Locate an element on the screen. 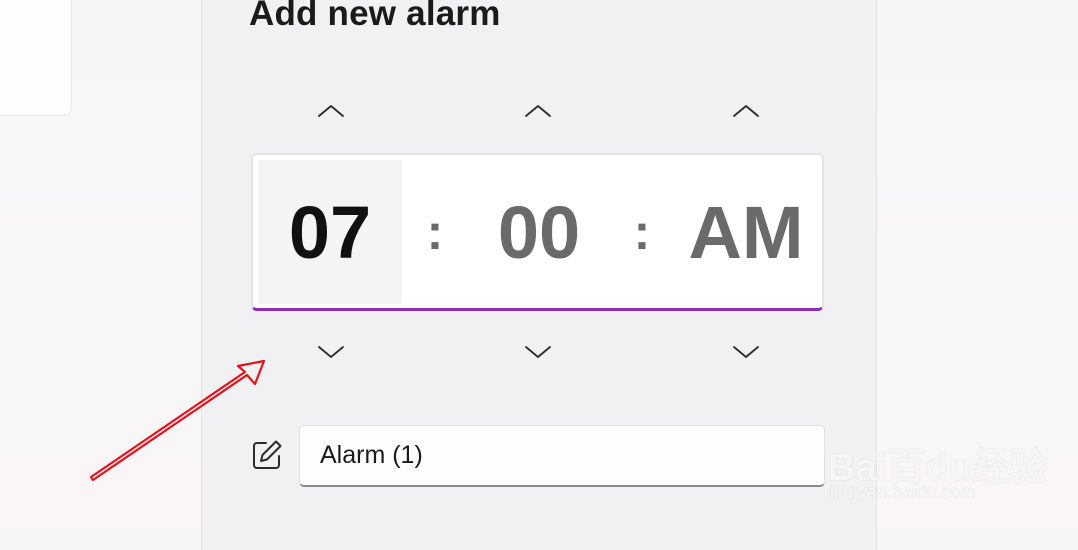 This screenshot has width=1078, height=550. hour-increment-button is located at coordinates (331, 111).